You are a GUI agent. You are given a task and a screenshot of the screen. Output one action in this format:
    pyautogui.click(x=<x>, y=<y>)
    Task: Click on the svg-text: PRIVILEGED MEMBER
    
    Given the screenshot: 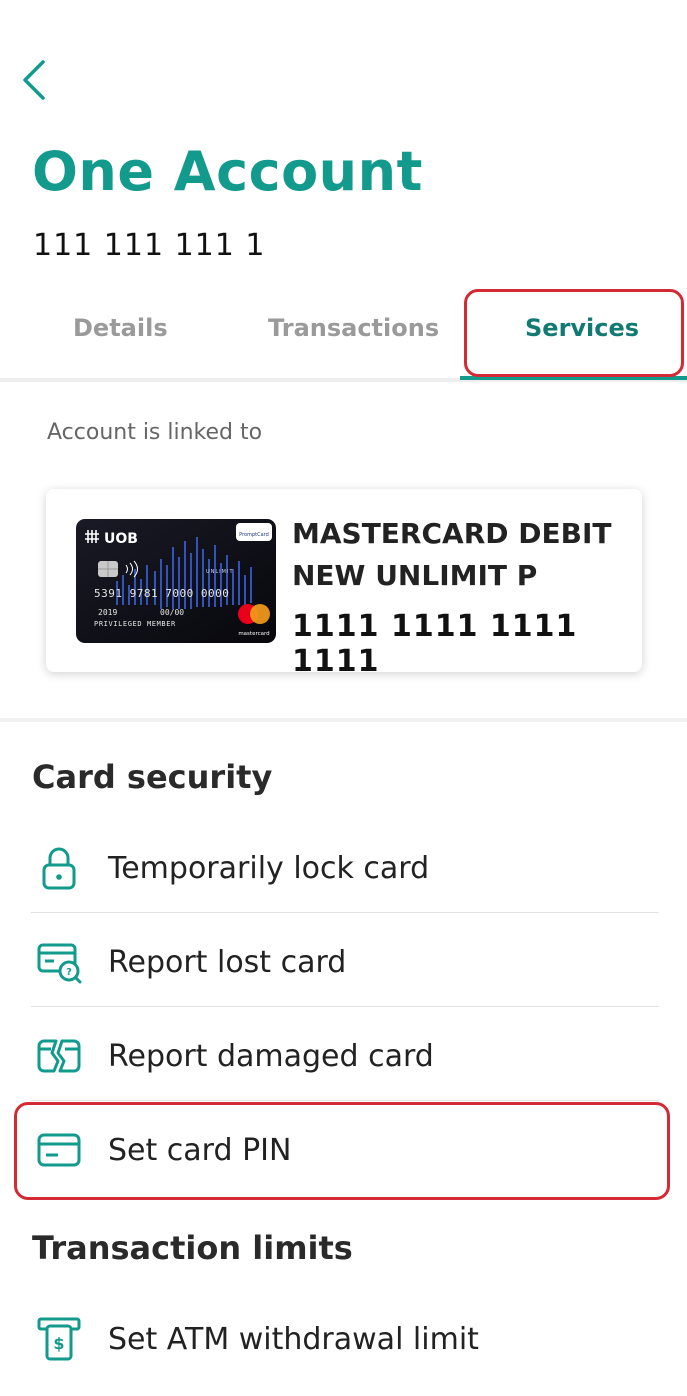 What is the action you would take?
    pyautogui.click(x=135, y=624)
    